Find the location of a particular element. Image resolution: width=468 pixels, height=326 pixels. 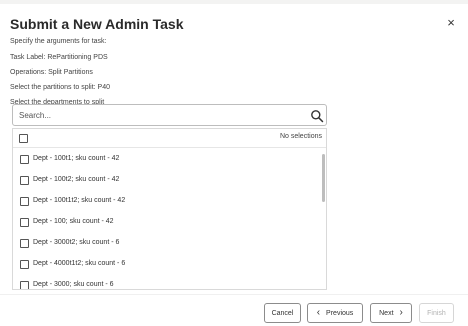

list-item-label: Dept - 3000t2; sku count - 6 is located at coordinates (76, 242).